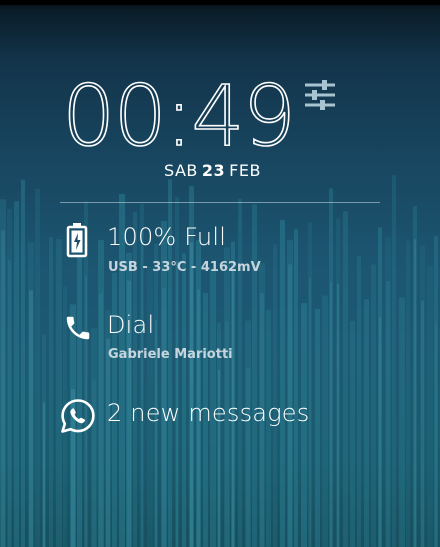 This screenshot has width=440, height=547. I want to click on date-day: 23, so click(213, 170).